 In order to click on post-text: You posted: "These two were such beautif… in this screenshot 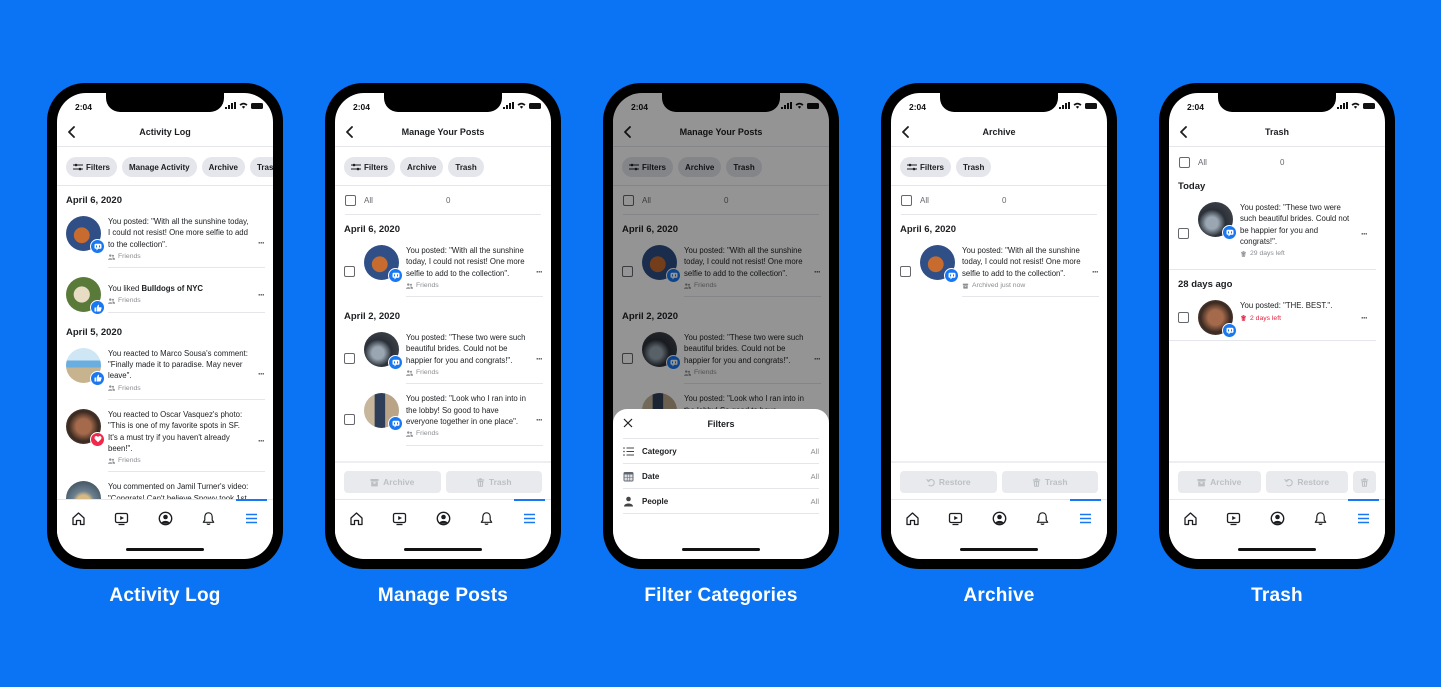, I will do `click(466, 349)`.